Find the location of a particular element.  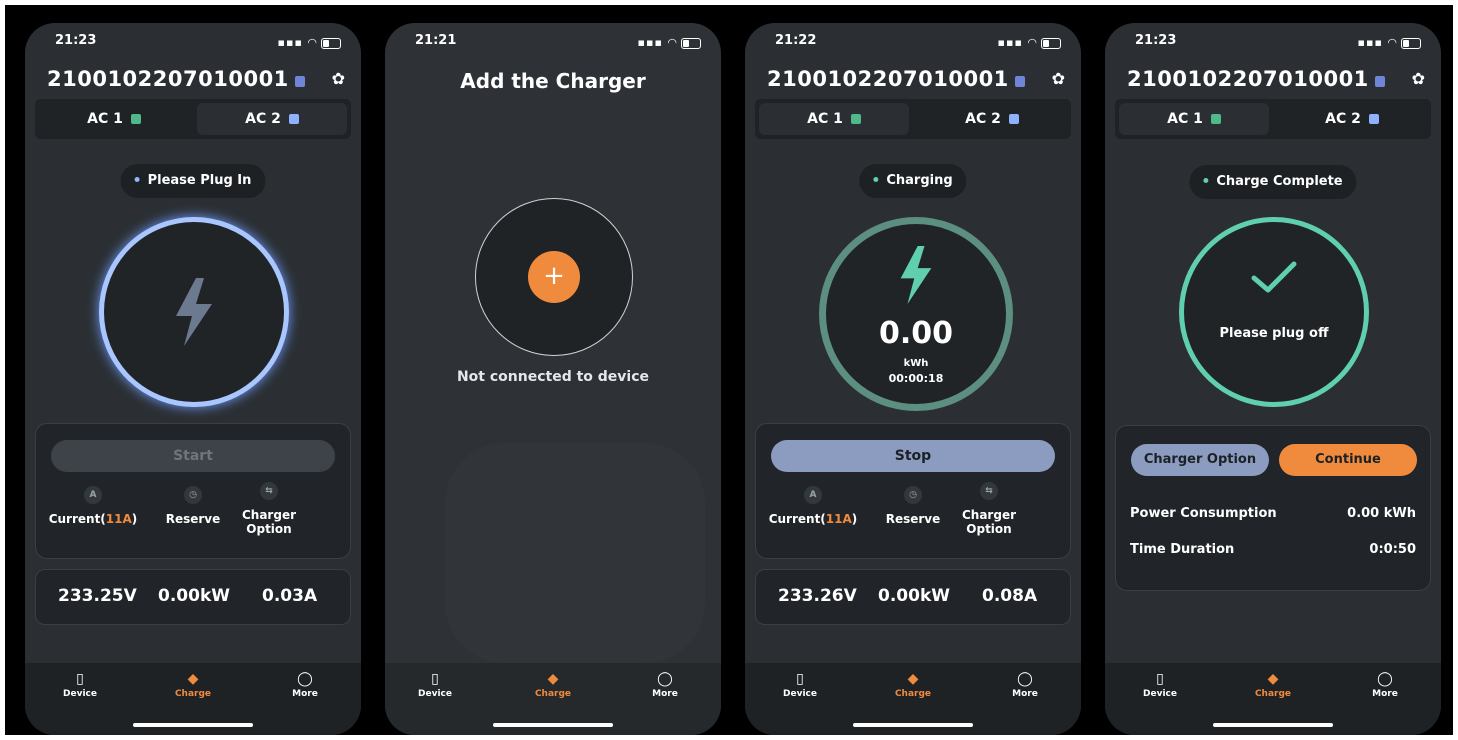

add-device-circle: + is located at coordinates (554, 277).